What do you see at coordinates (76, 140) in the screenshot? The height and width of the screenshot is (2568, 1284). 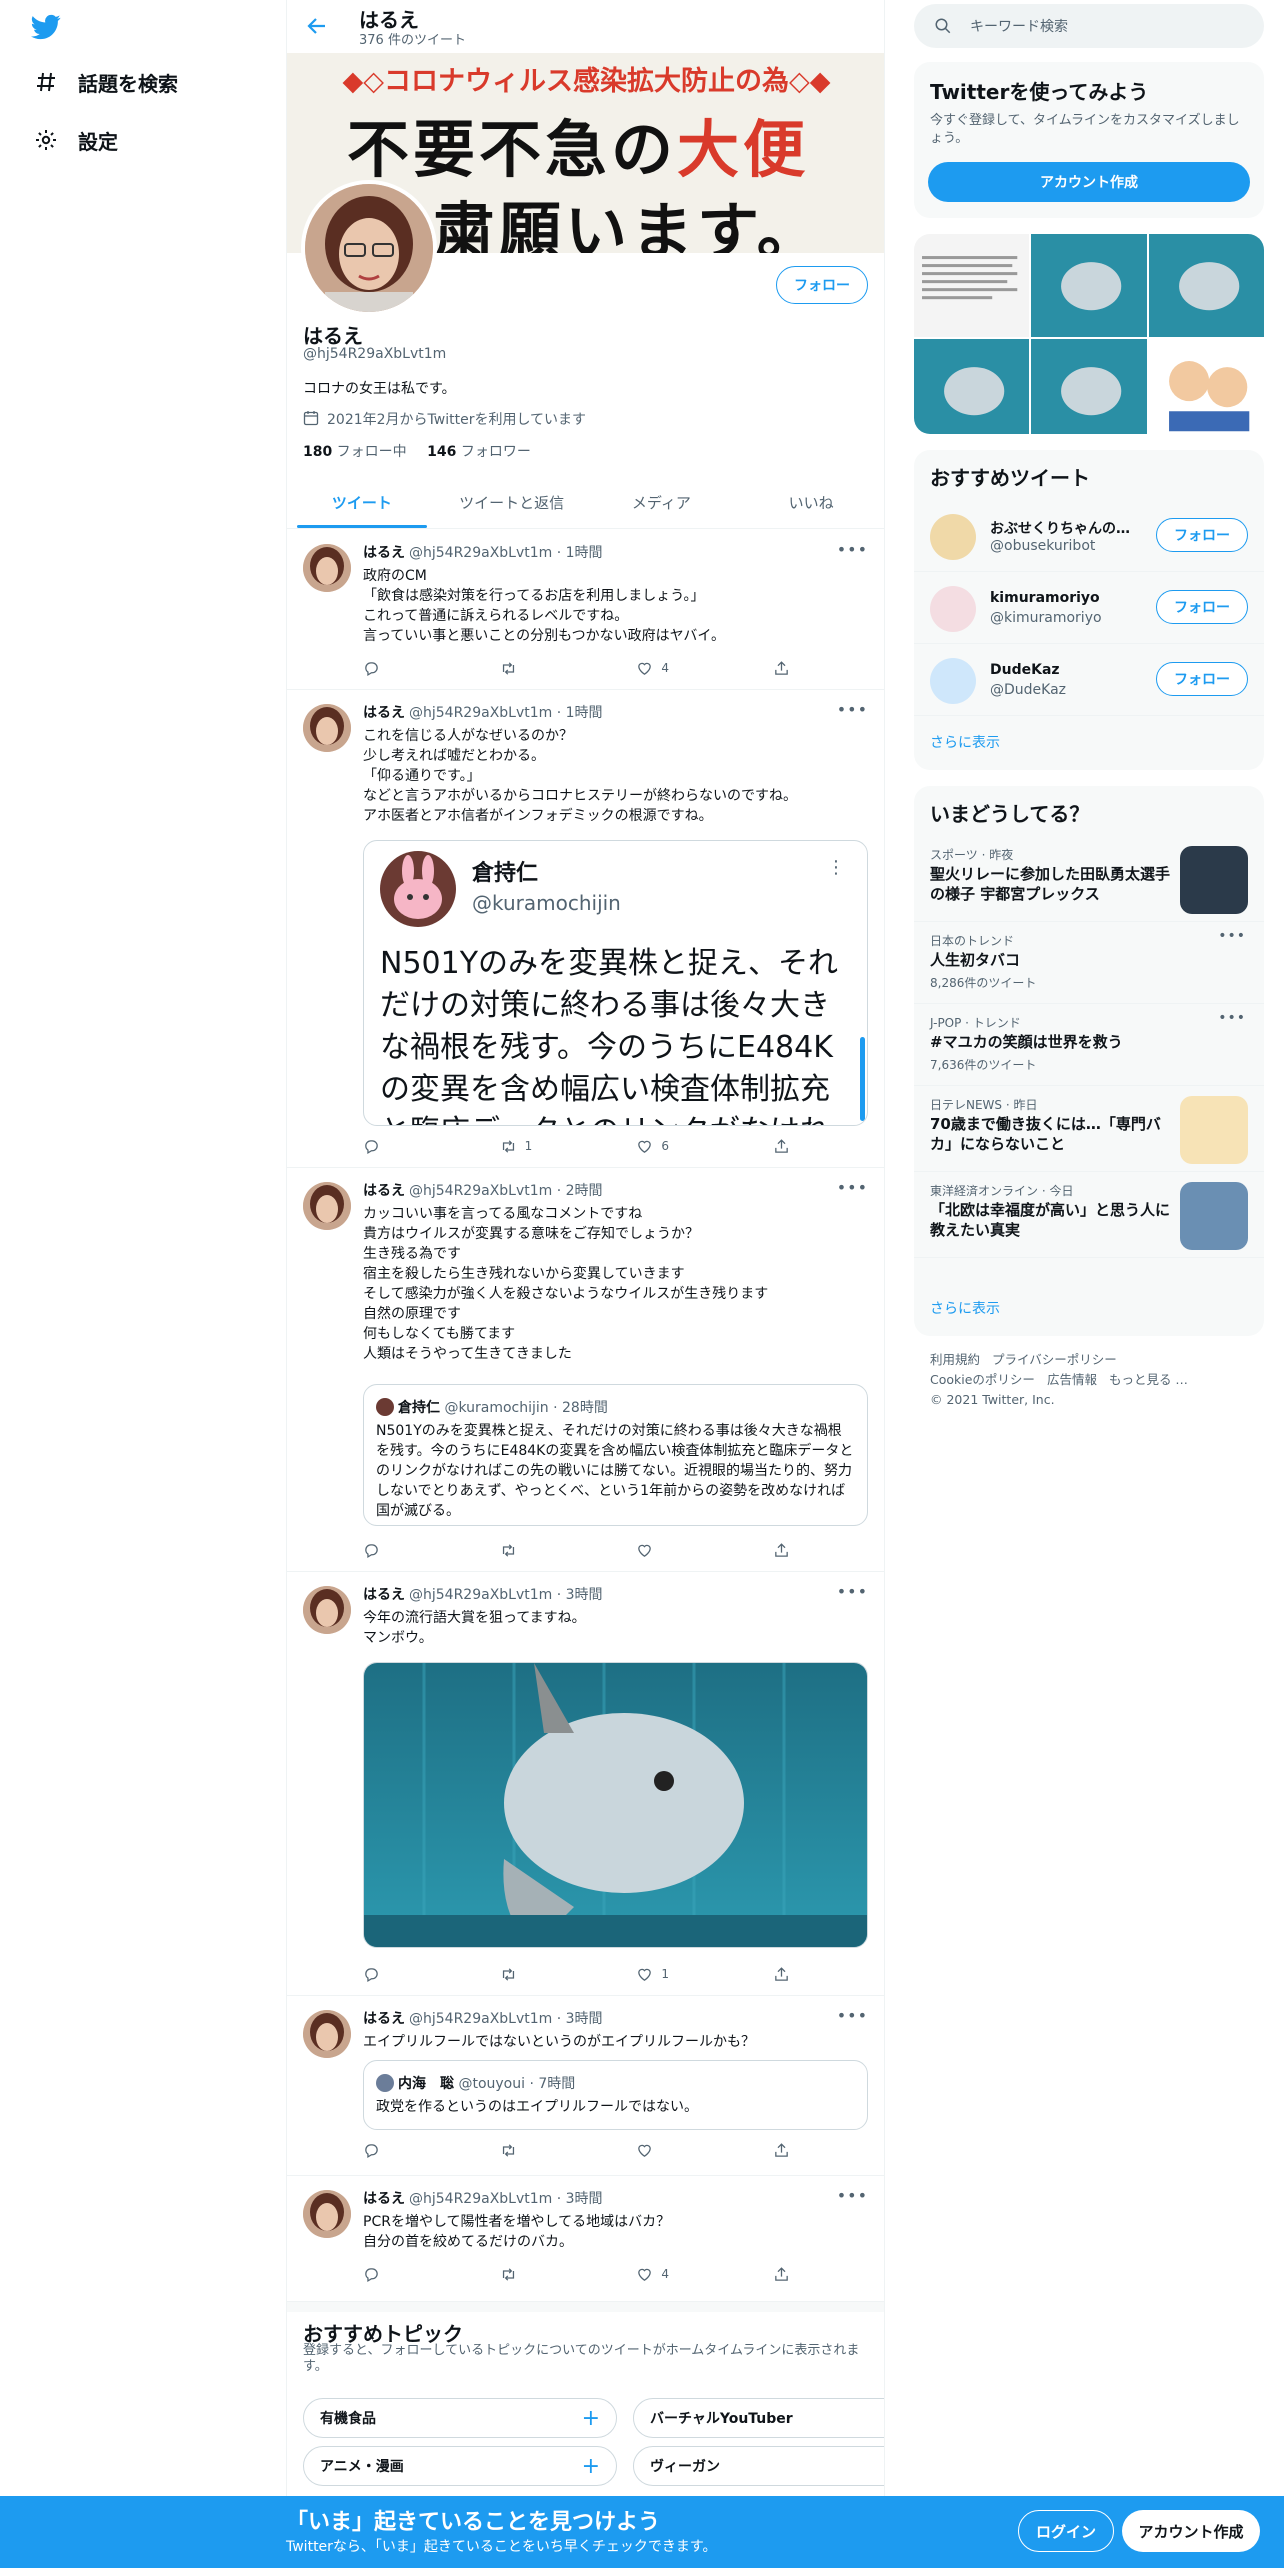 I see `nav-settings: 設定` at bounding box center [76, 140].